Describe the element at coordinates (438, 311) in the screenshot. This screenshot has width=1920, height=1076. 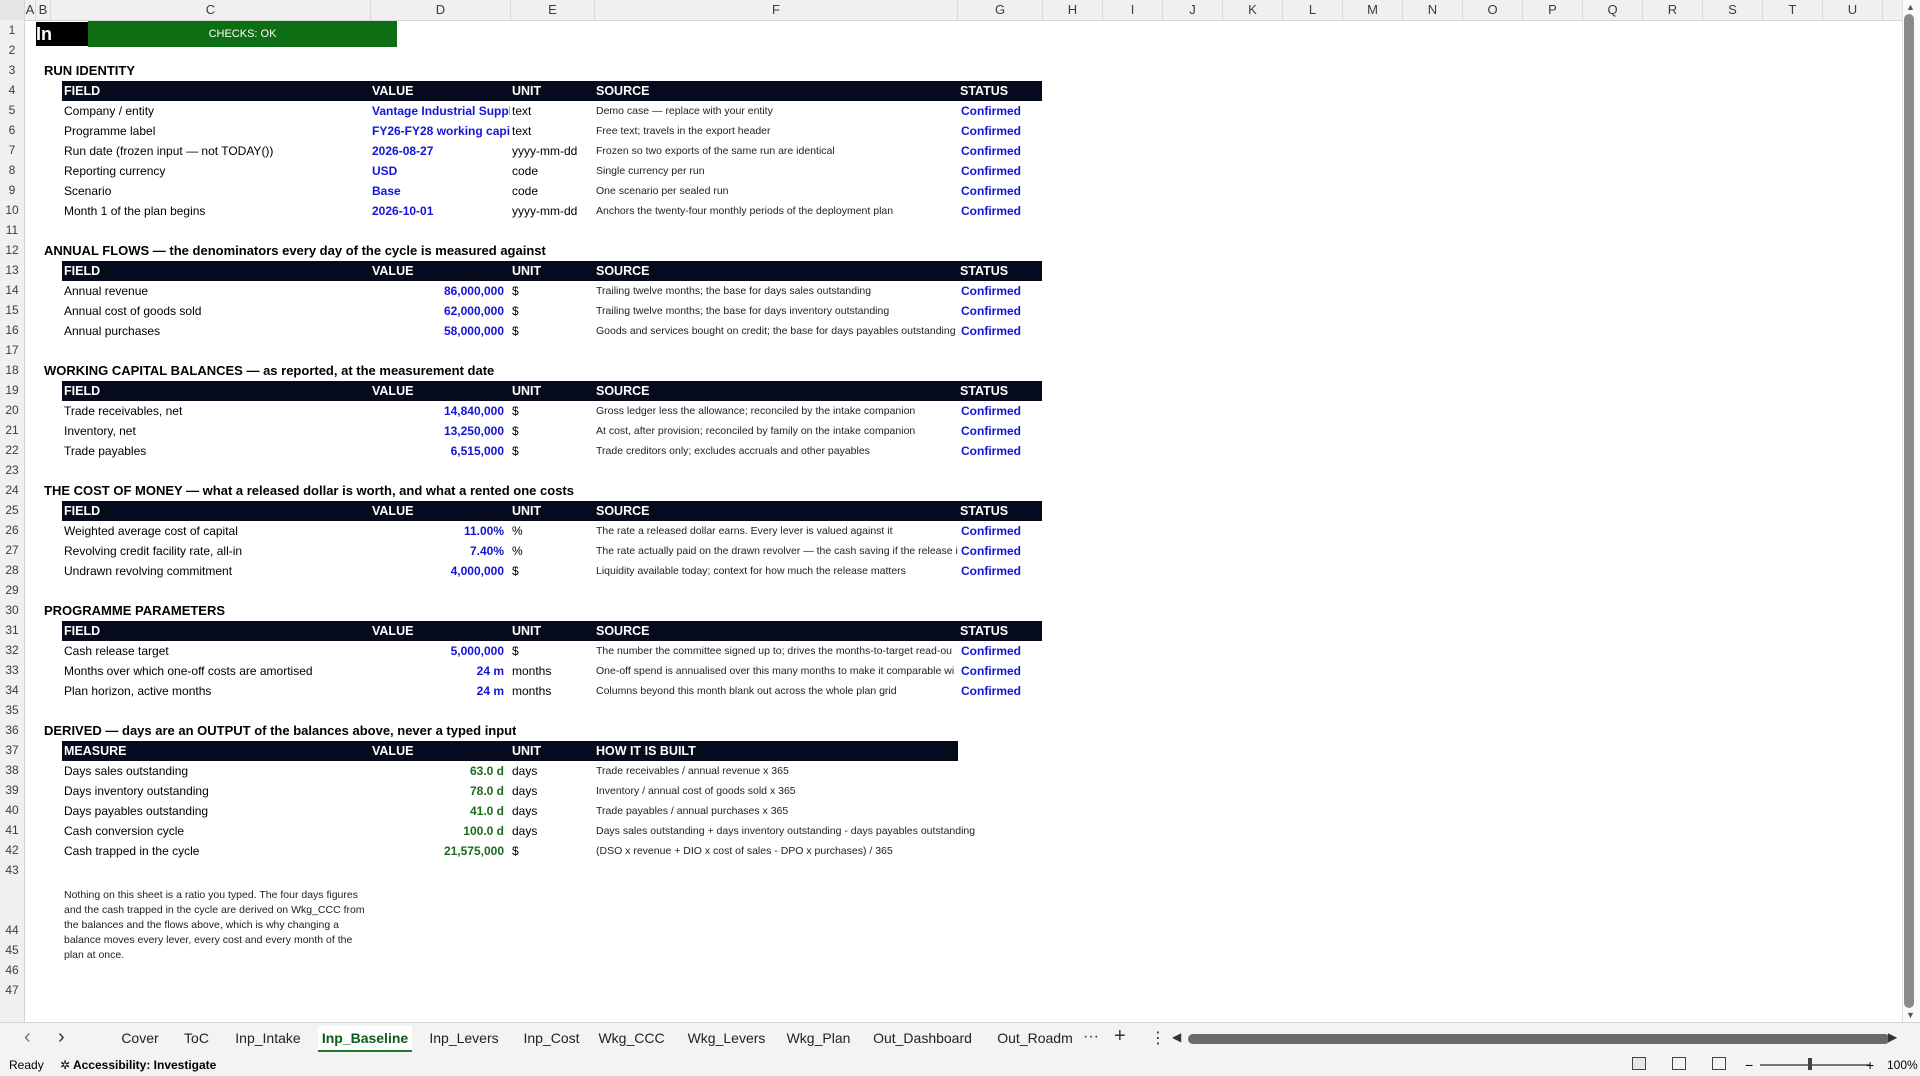
I see `value-cell: 62,000,000` at that location.